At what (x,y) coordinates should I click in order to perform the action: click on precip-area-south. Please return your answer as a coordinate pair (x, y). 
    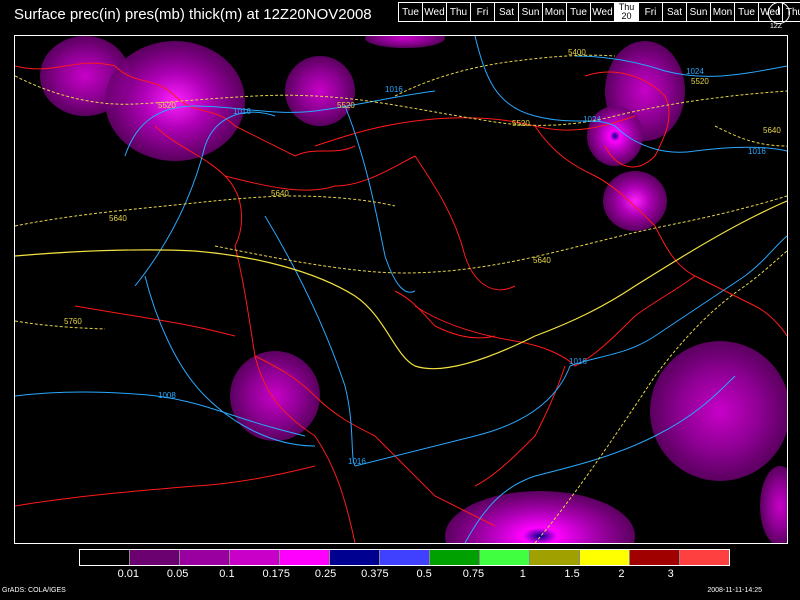
    Looking at the image, I should click on (540, 536).